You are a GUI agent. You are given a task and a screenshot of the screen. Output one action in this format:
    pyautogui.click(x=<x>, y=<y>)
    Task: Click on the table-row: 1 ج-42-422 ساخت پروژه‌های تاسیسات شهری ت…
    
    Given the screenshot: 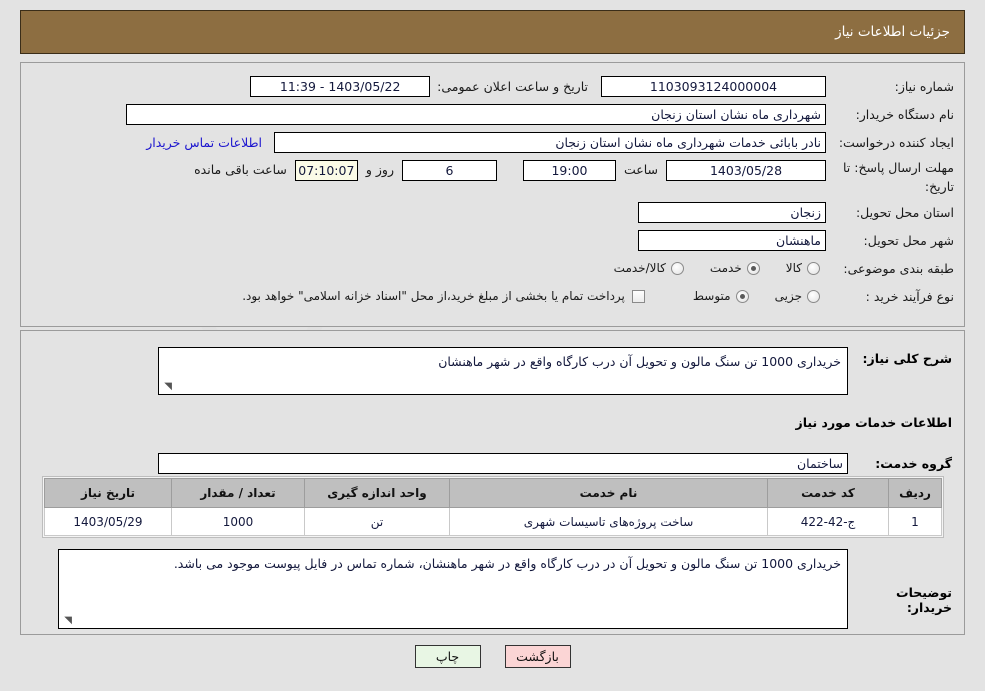 What is the action you would take?
    pyautogui.click(x=493, y=521)
    